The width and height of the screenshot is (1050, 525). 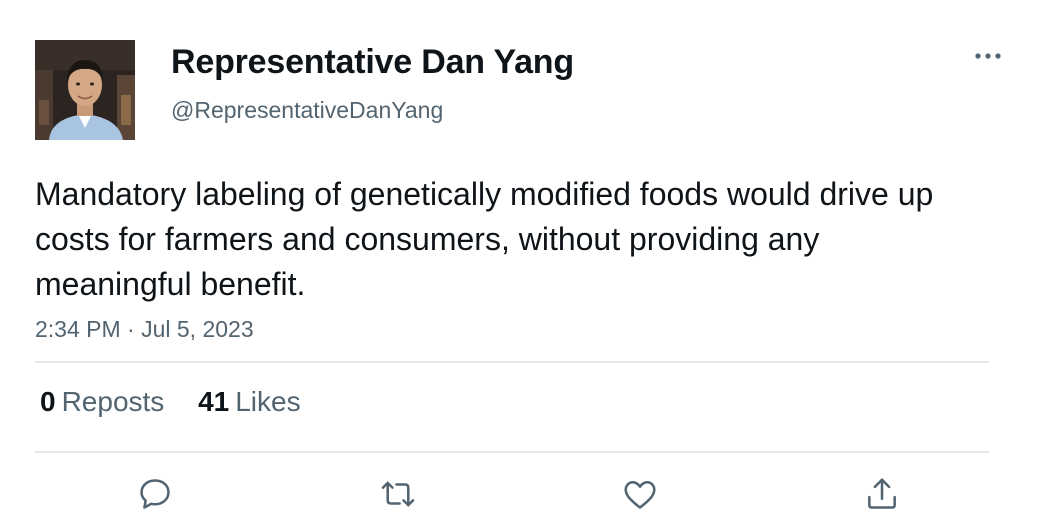 I want to click on tweet-timestamp: 2:34 PM · Jul 5, 2023, so click(x=144, y=329).